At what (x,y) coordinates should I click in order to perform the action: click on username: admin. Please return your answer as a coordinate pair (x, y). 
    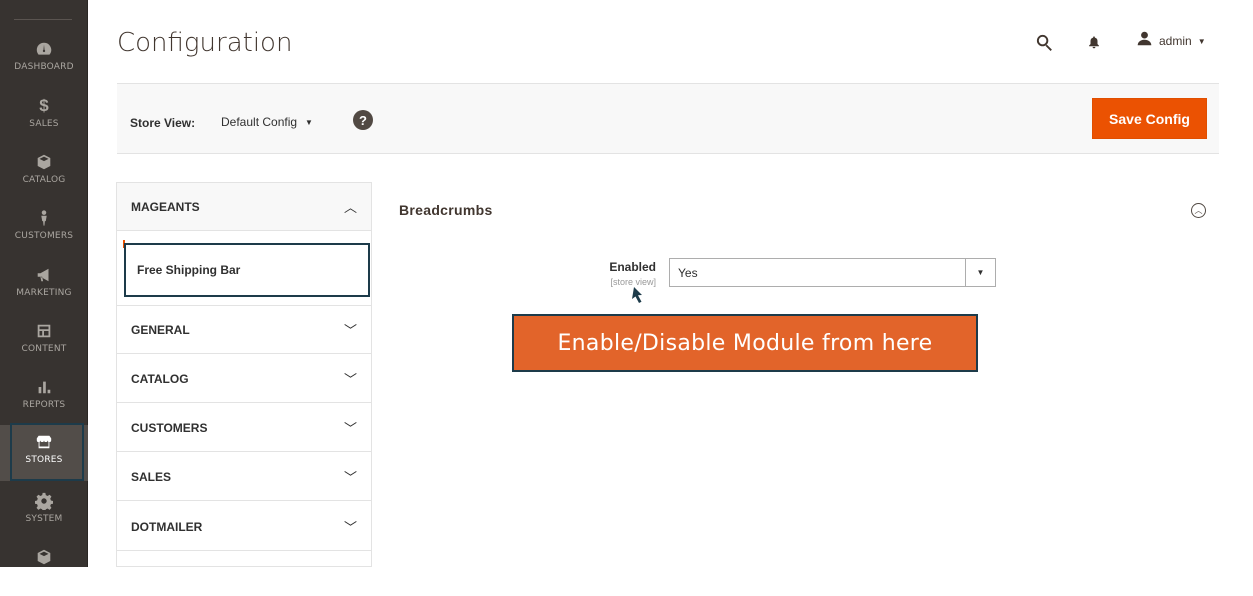
    Looking at the image, I should click on (1175, 41).